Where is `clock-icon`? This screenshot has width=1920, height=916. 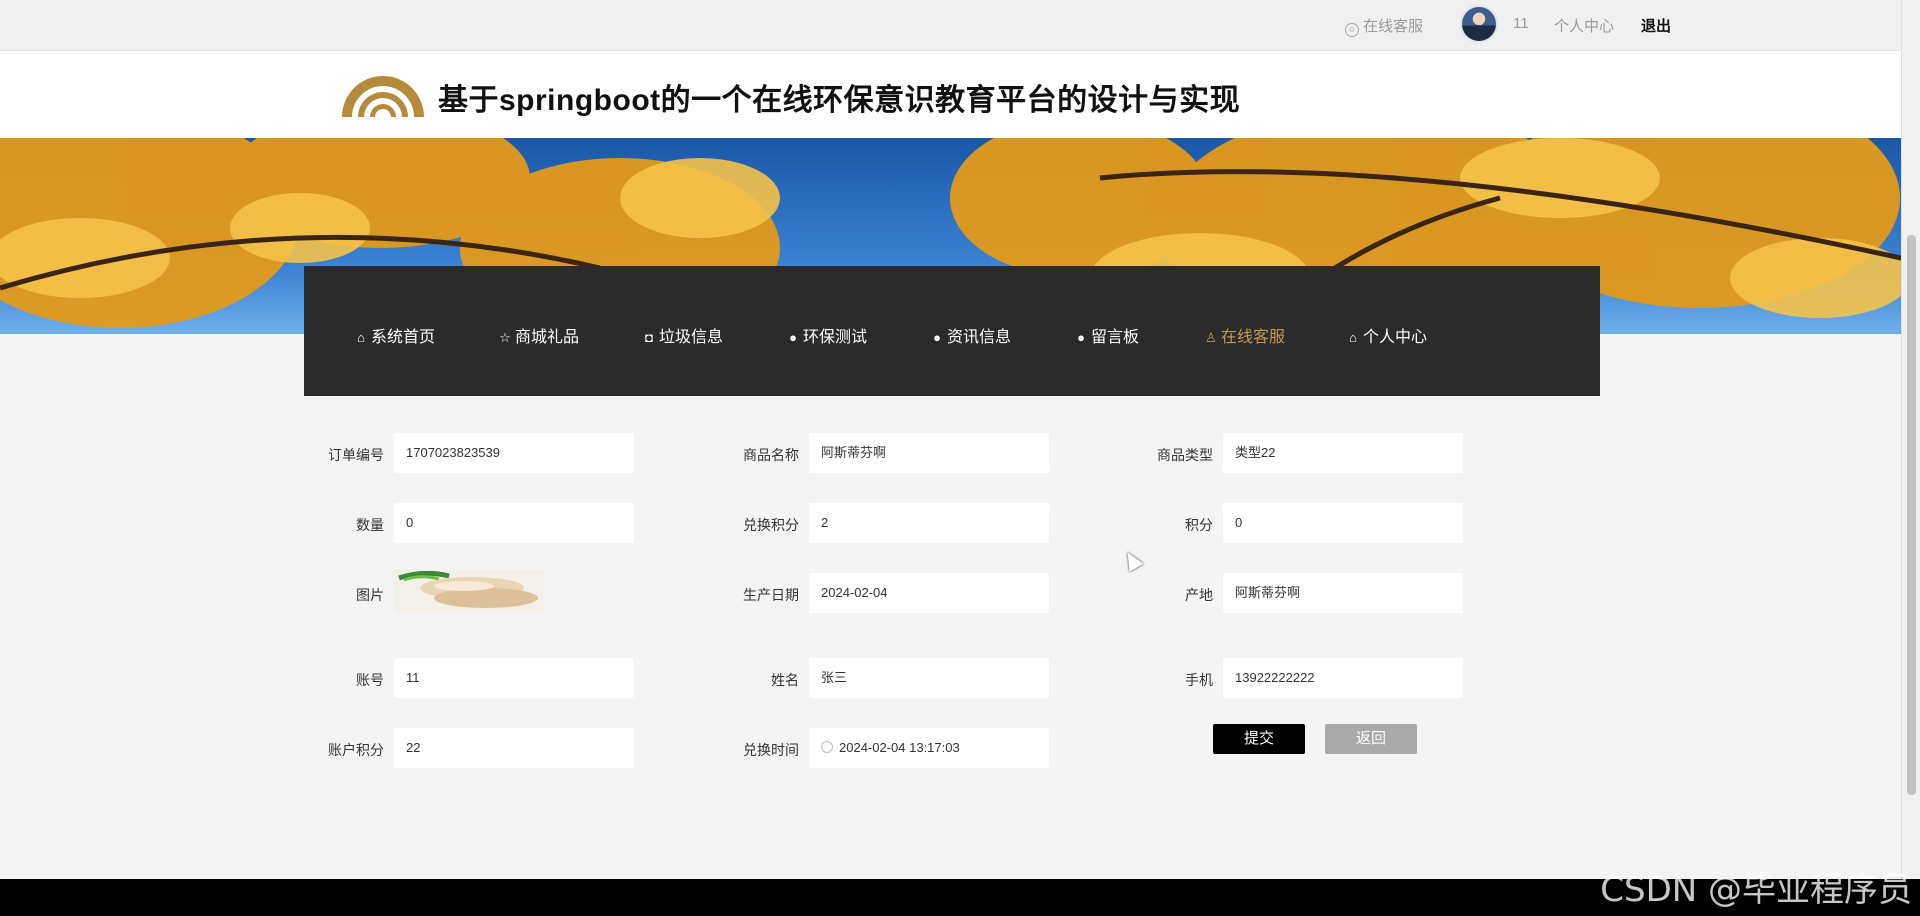 clock-icon is located at coordinates (827, 747).